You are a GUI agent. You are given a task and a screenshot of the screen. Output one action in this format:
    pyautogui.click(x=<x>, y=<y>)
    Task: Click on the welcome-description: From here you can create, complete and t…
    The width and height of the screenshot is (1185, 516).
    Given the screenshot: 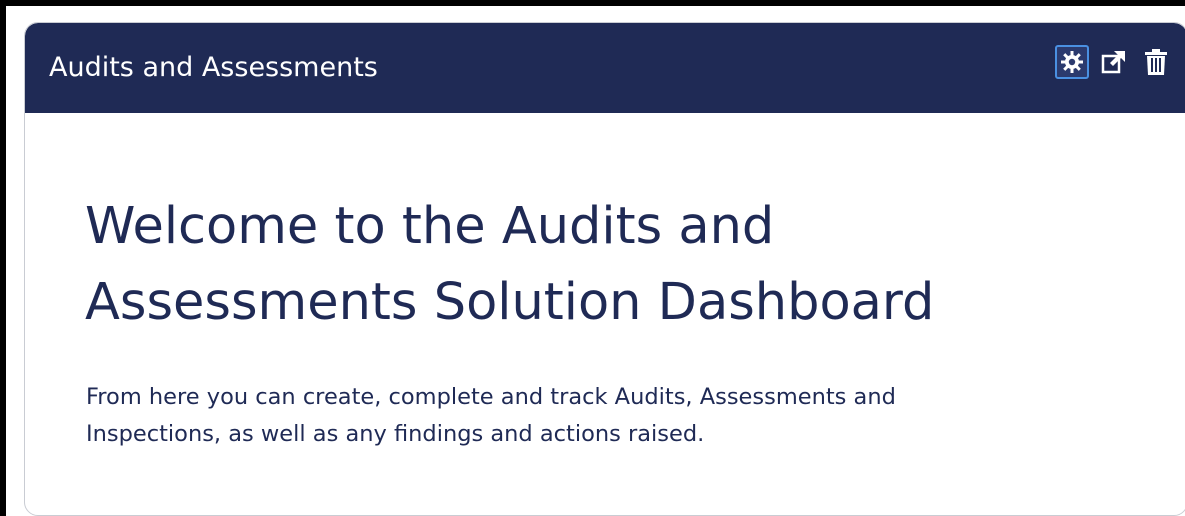 What is the action you would take?
    pyautogui.click(x=626, y=416)
    